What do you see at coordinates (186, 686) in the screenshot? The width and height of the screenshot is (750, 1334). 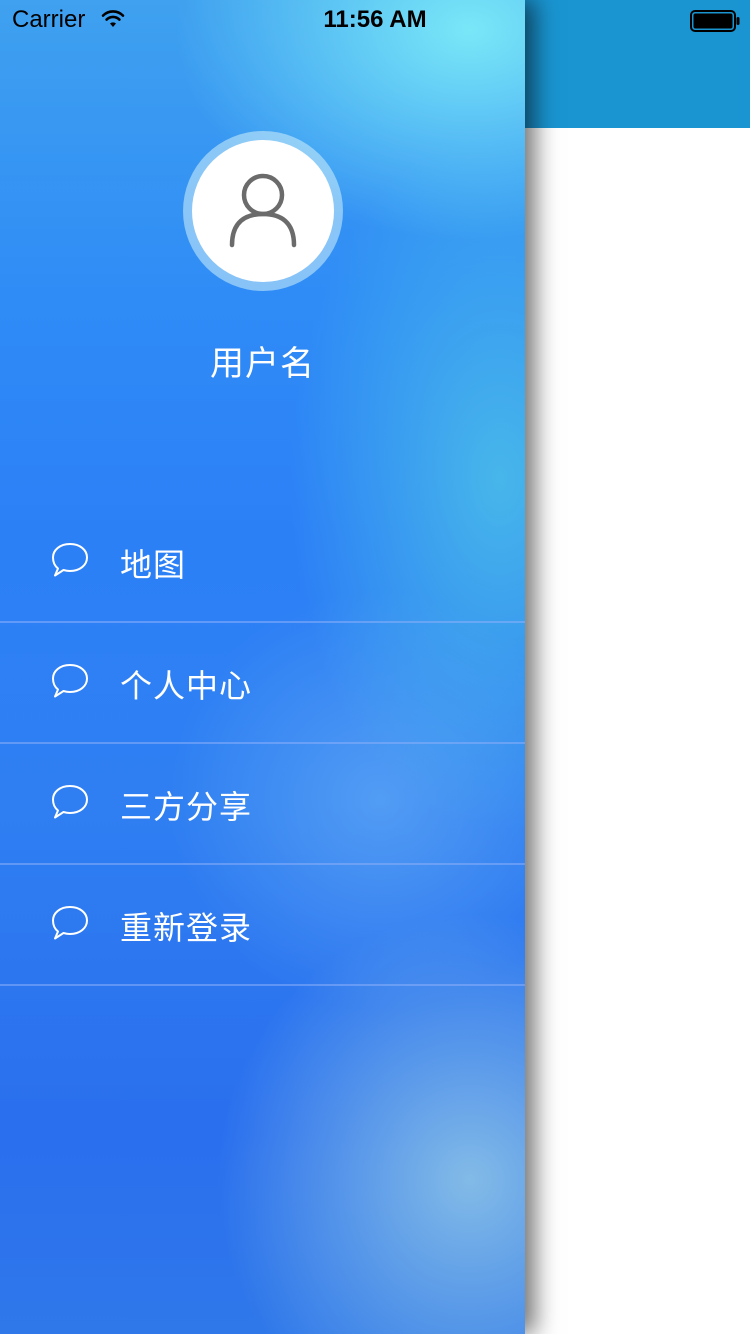 I see `menu-item-label: 个人中心` at bounding box center [186, 686].